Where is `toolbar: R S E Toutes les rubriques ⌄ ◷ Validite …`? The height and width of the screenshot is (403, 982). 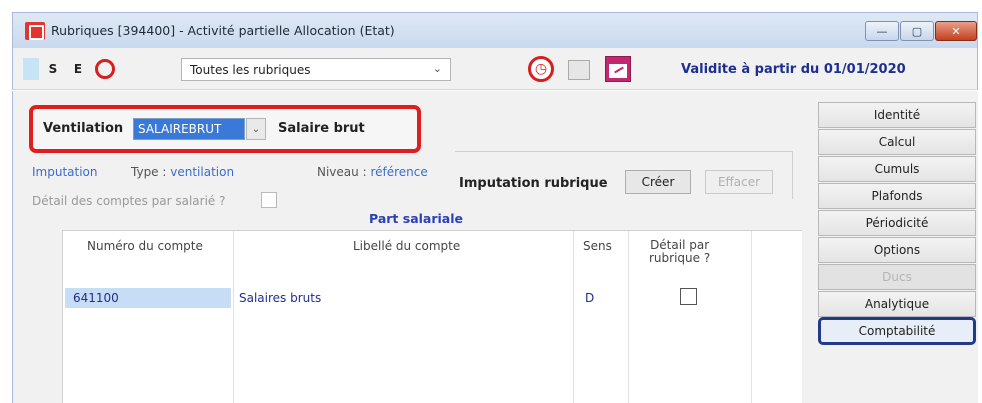 toolbar: R S E Toutes les rubriques ⌄ ◷ Validite … is located at coordinates (495, 69).